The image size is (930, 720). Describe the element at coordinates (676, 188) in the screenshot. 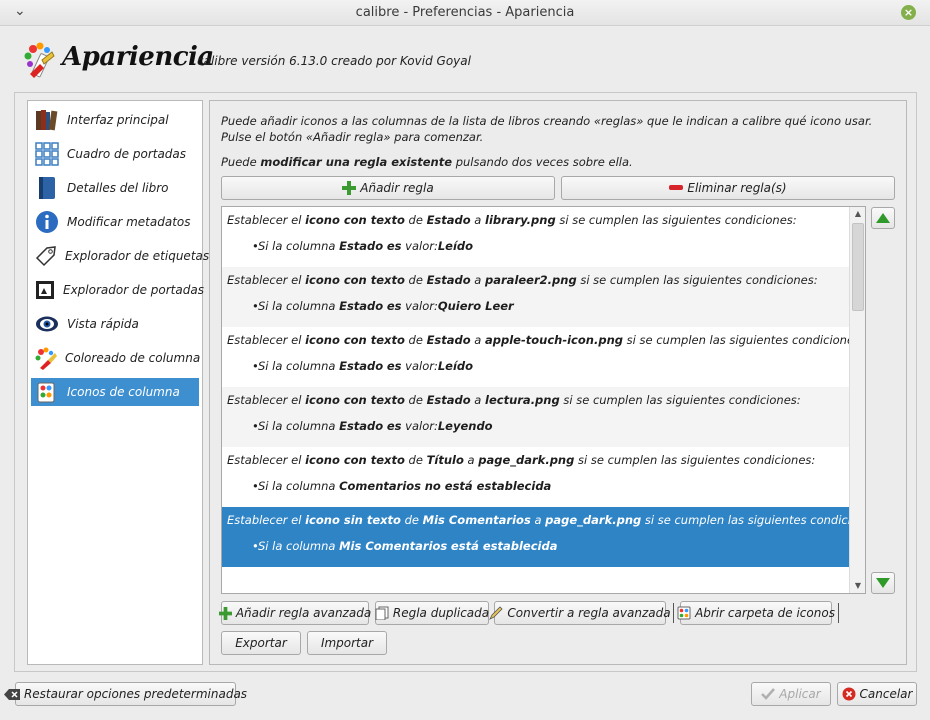

I see `minus-icon` at that location.